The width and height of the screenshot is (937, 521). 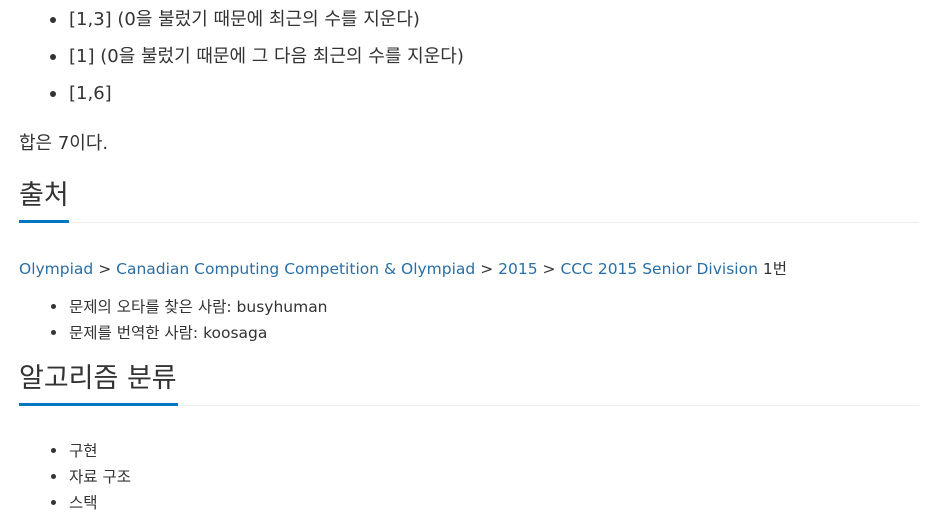 What do you see at coordinates (64, 143) in the screenshot?
I see `sum-paragraph: 합은 7이다.` at bounding box center [64, 143].